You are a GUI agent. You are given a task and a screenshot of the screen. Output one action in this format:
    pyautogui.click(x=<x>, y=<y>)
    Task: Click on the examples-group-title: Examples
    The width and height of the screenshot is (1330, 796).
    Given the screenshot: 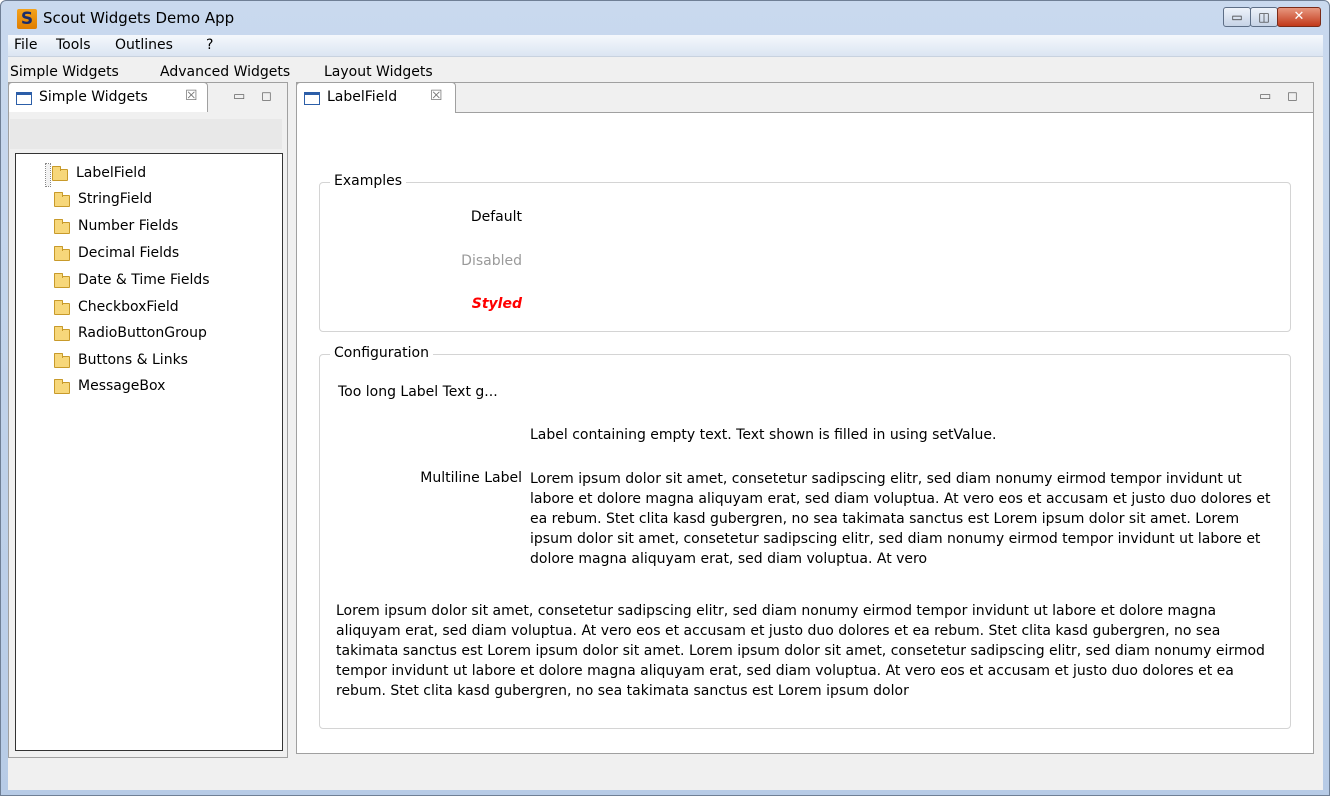 What is the action you would take?
    pyautogui.click(x=368, y=181)
    